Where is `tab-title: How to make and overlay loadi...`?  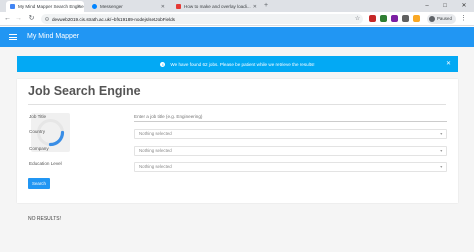
tab-title: How to make and overlay loadi... is located at coordinates (217, 6).